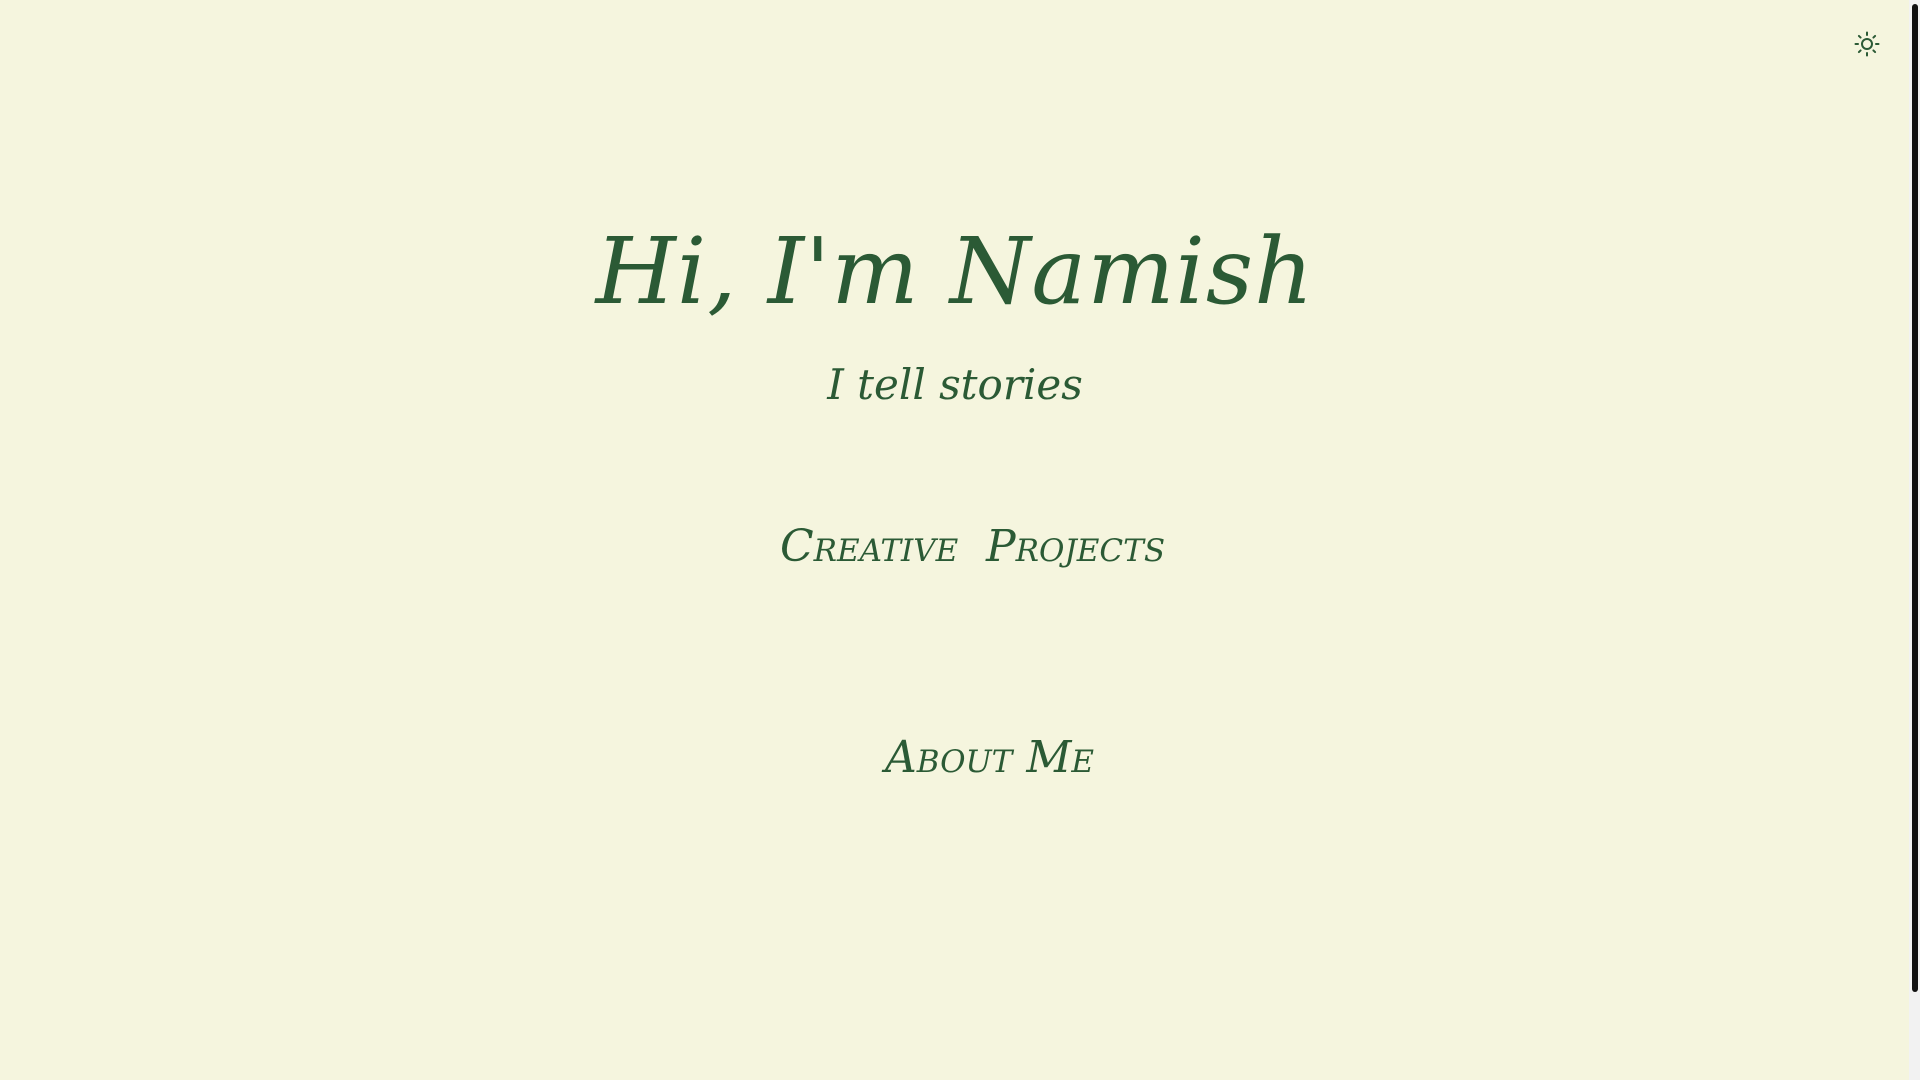 This screenshot has height=1080, width=1920. What do you see at coordinates (989, 758) in the screenshot?
I see `nav-link-about-me: About Me` at bounding box center [989, 758].